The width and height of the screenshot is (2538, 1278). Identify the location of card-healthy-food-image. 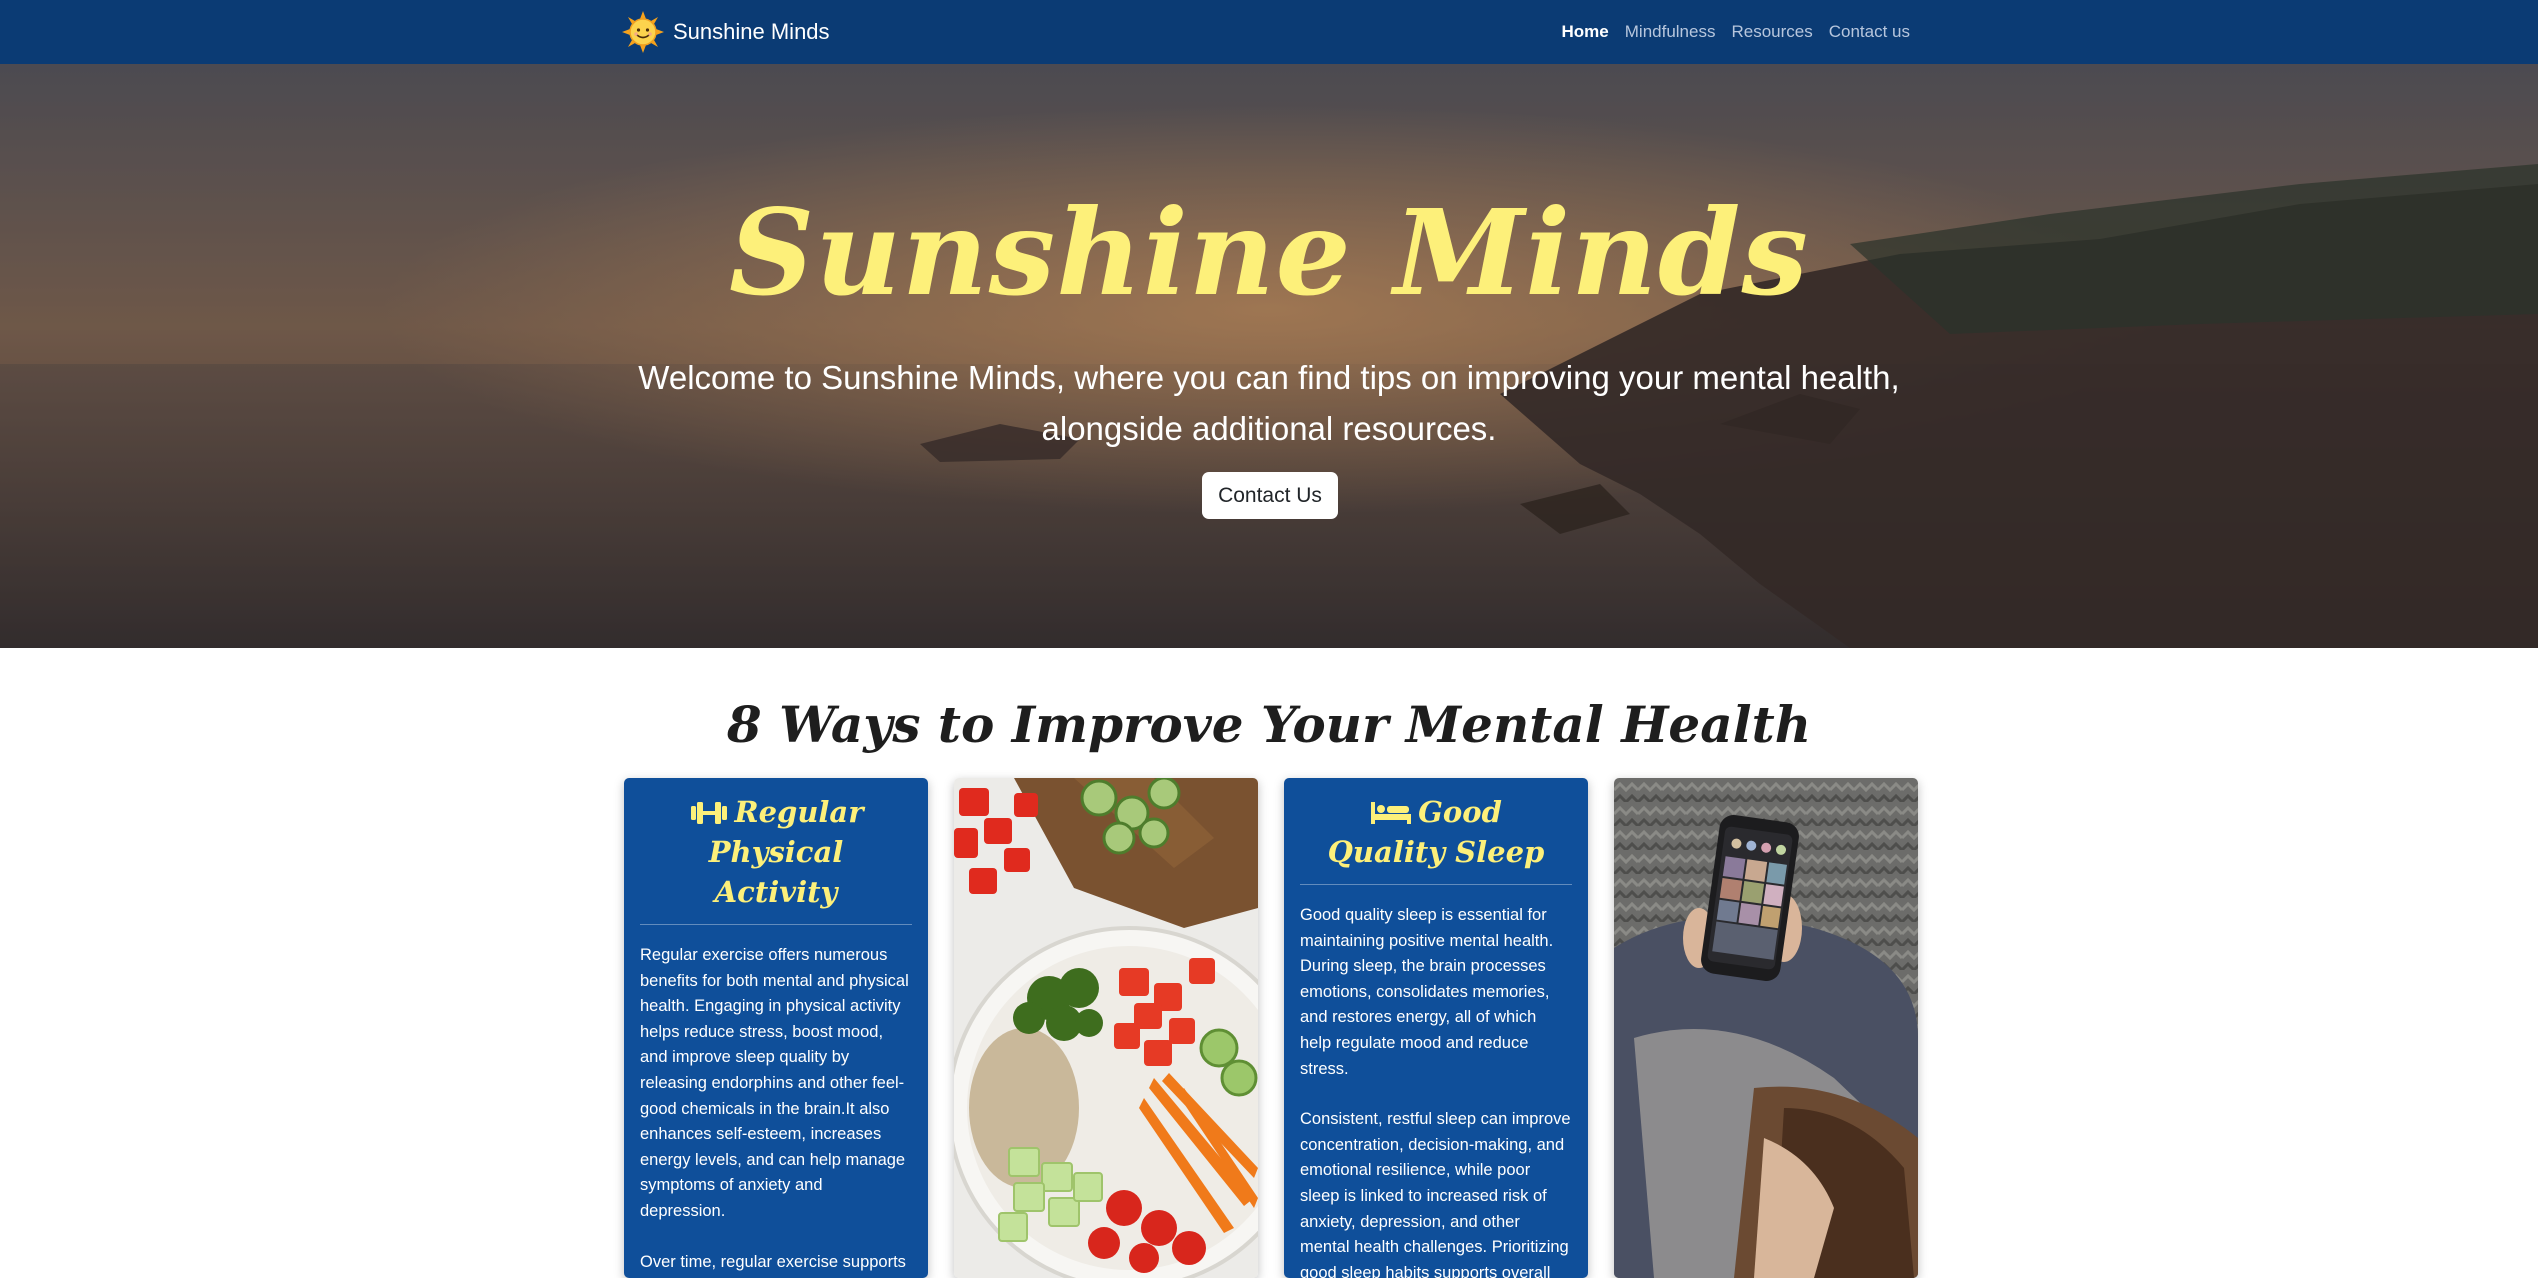
(1106, 1028).